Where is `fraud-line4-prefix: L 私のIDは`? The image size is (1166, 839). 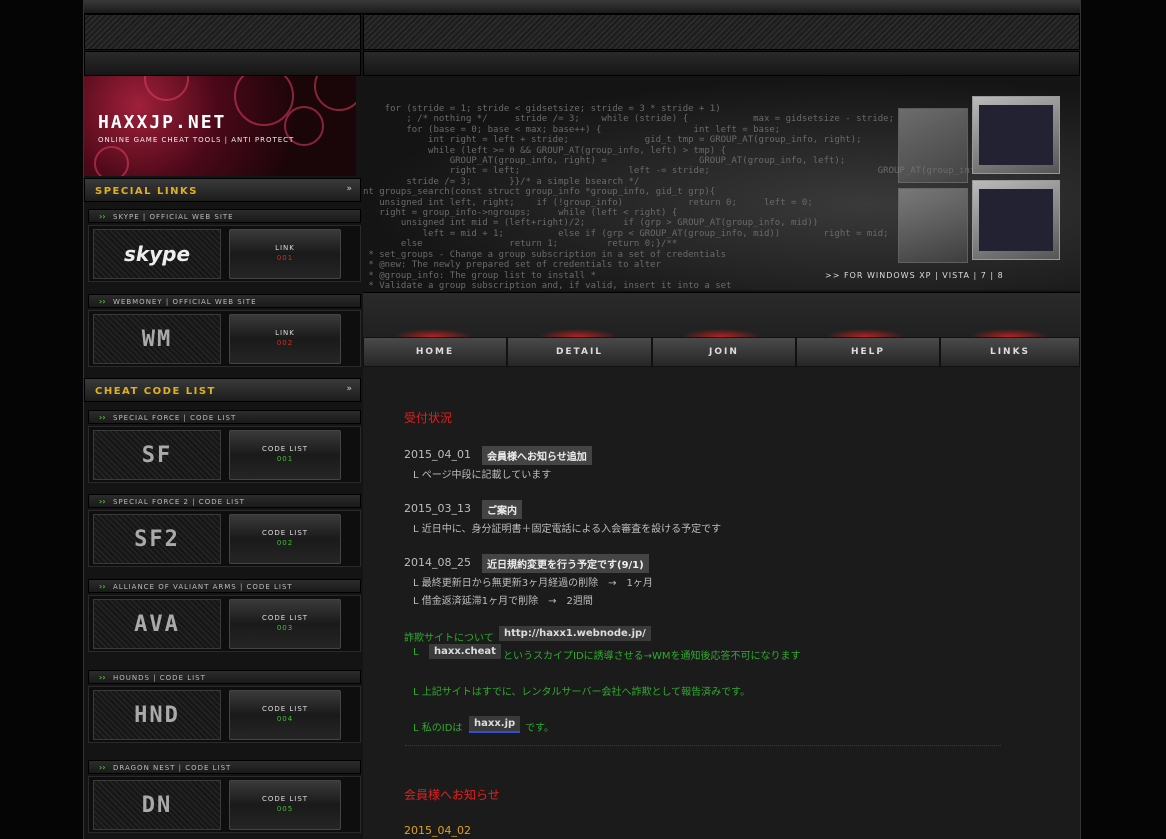
fraud-line4-prefix: L 私のIDは is located at coordinates (438, 728).